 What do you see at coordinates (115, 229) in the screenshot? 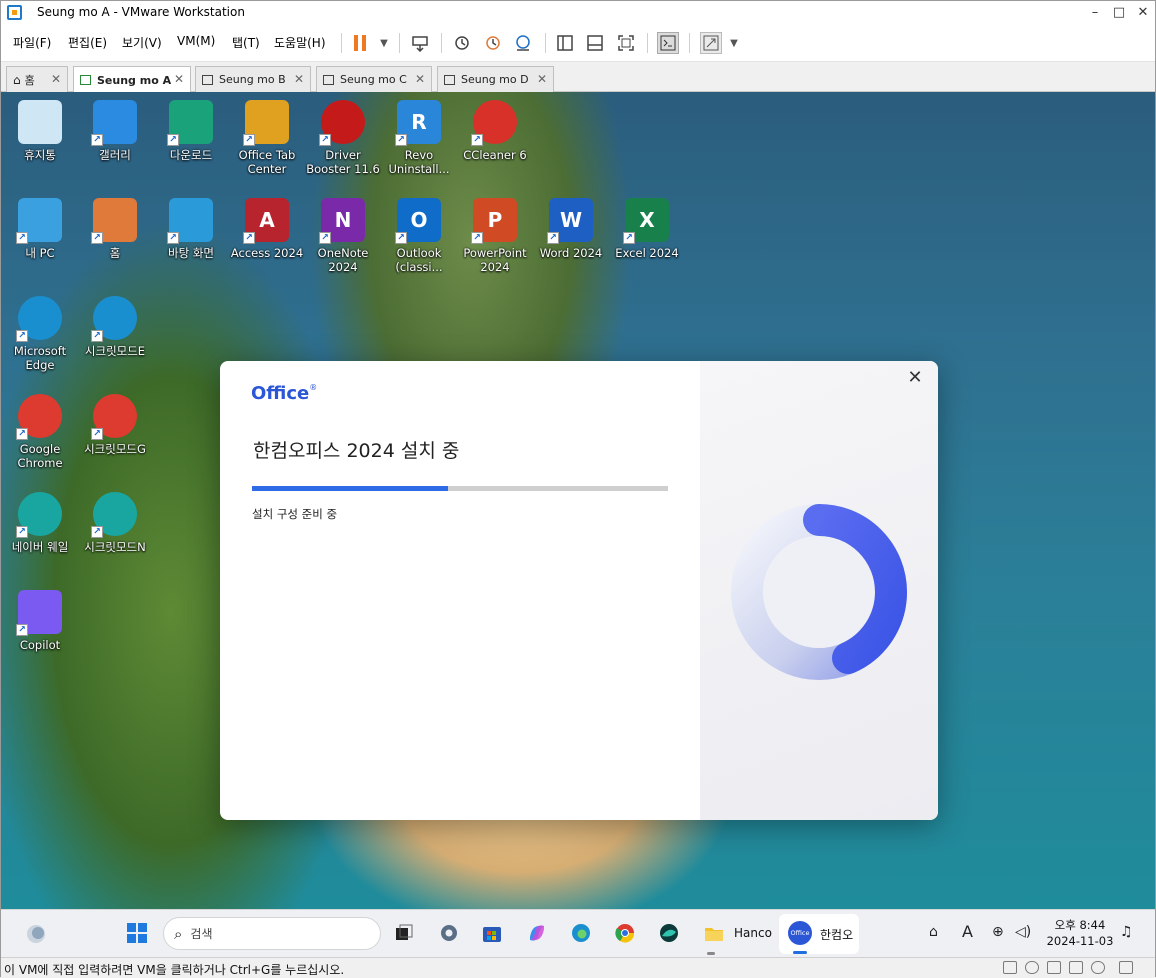
I see `desktop-shortcut: ↗ 홈` at bounding box center [115, 229].